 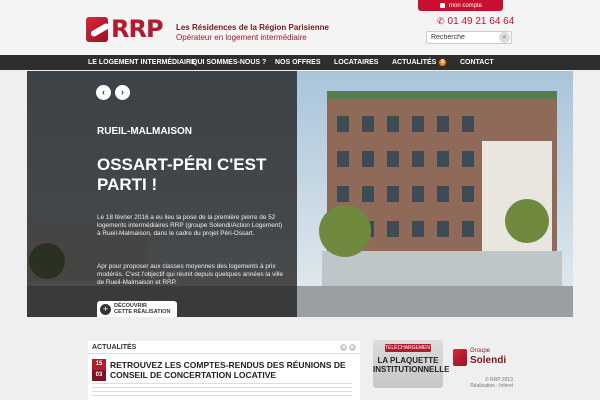 I want to click on news-date-badge: 15 03, so click(x=99, y=370).